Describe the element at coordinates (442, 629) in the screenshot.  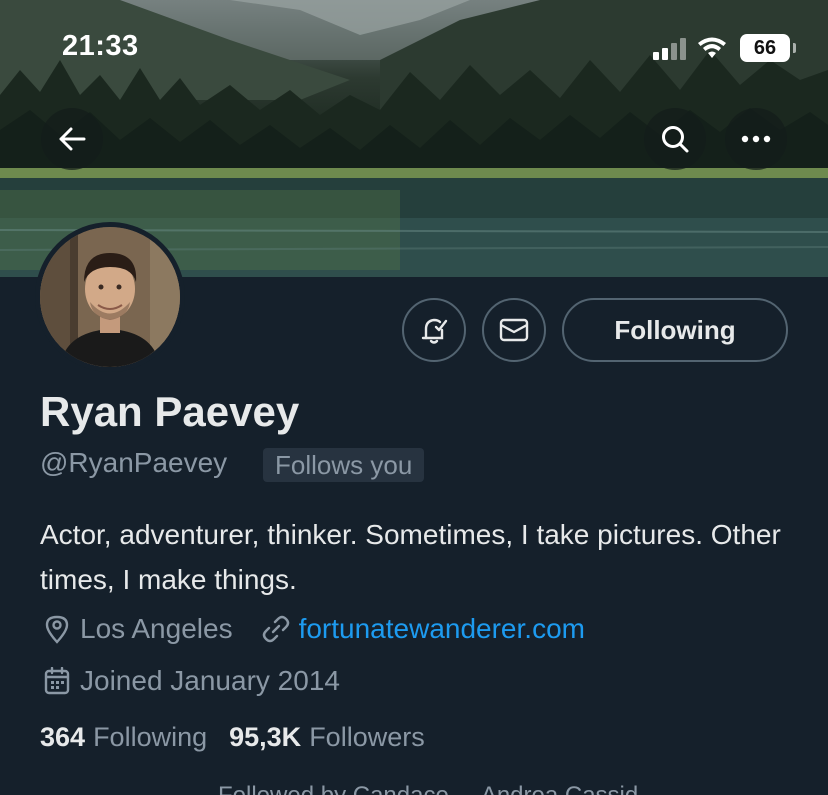
I see `profile-website-link: fortunatewanderer.com` at that location.